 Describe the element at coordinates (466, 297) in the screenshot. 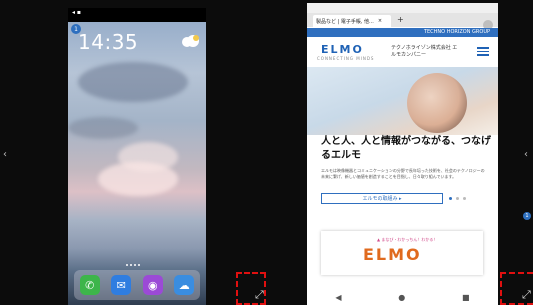

I see `recent-apps-icon: ■` at that location.